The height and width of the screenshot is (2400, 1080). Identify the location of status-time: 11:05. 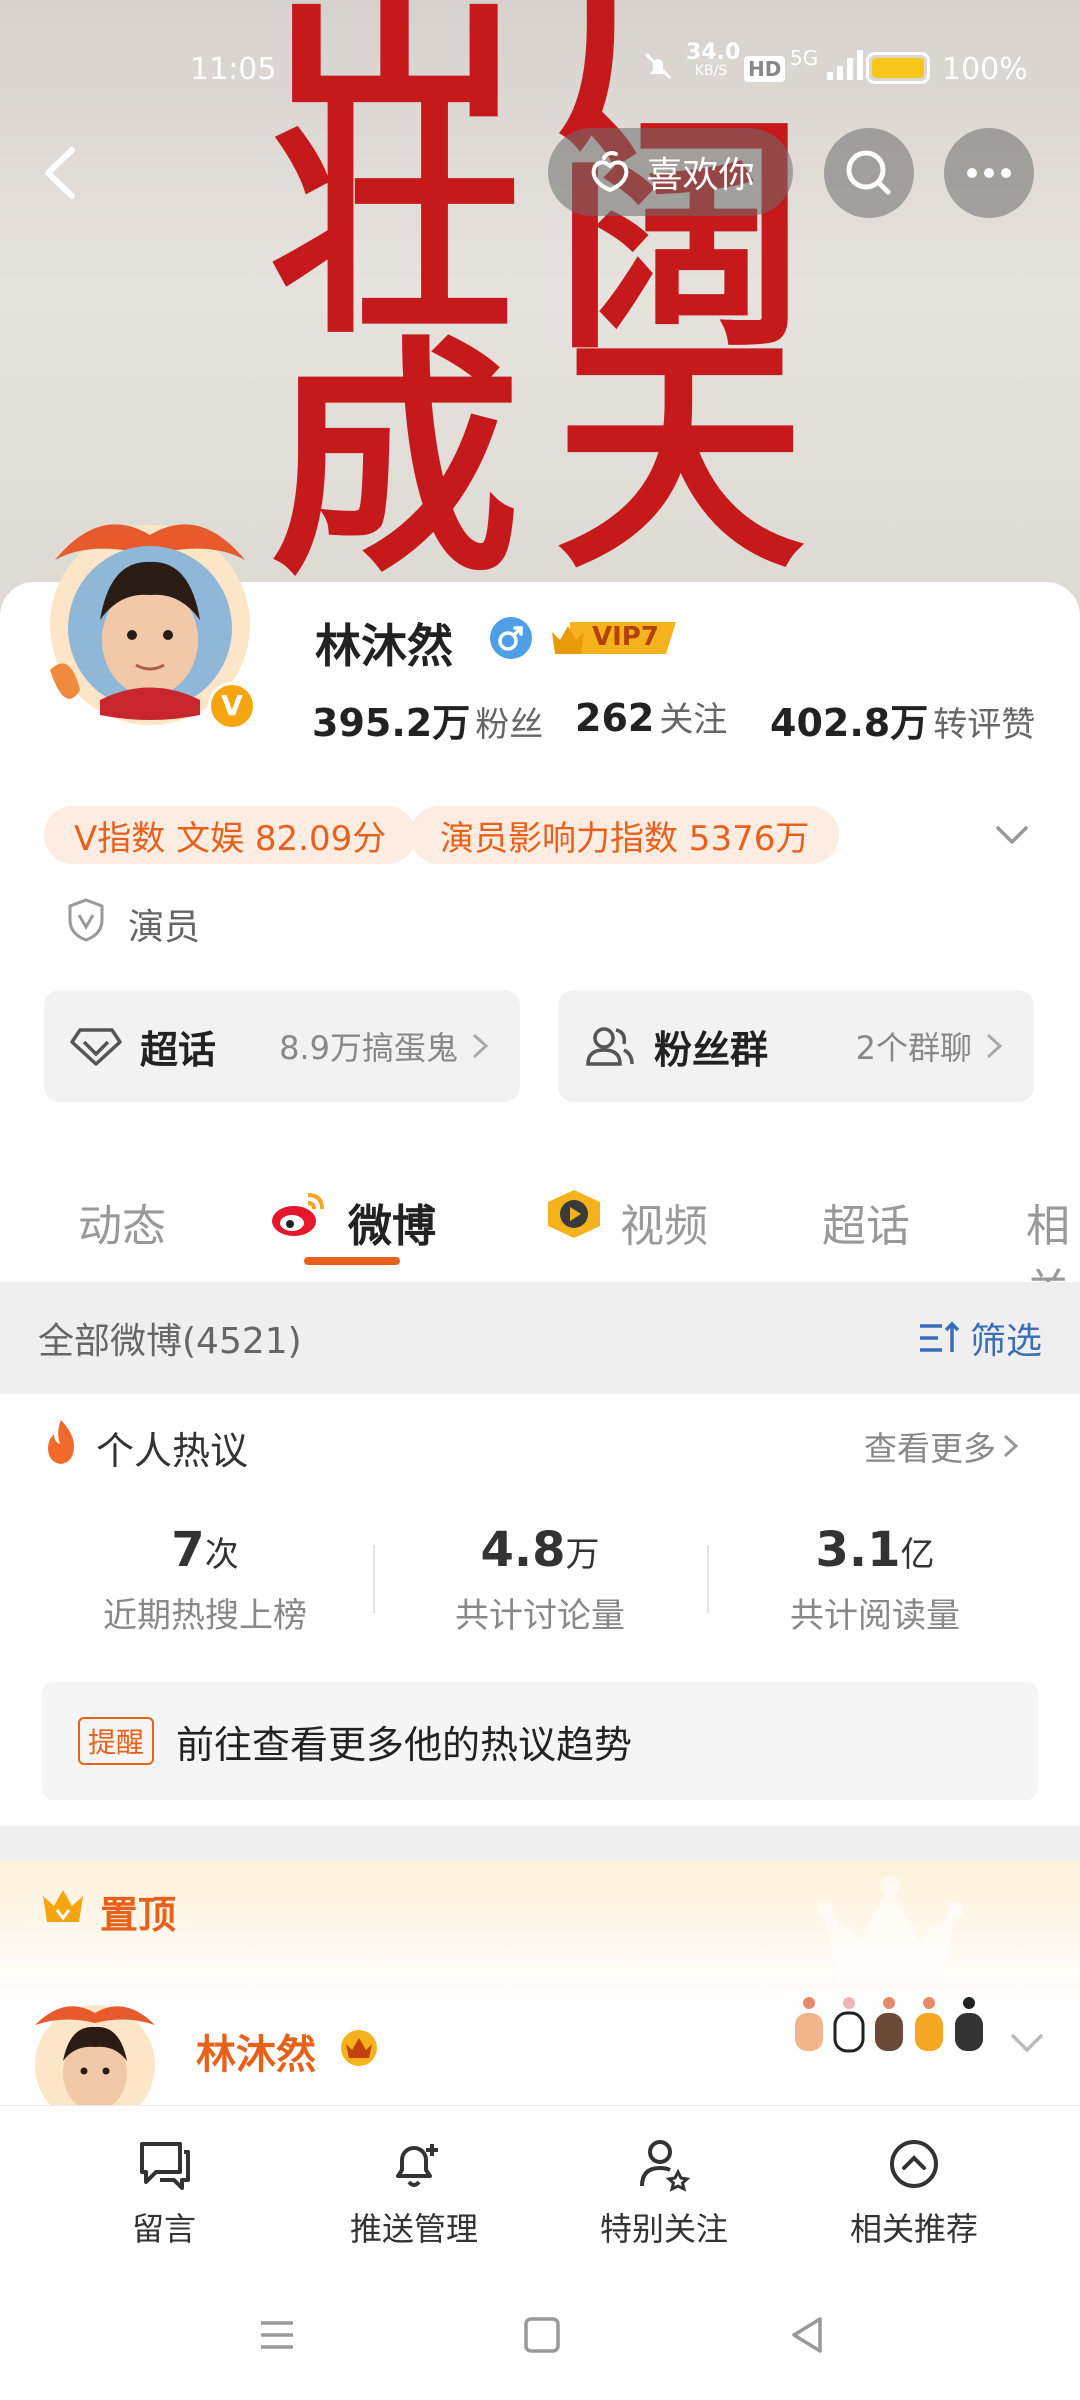
(233, 69).